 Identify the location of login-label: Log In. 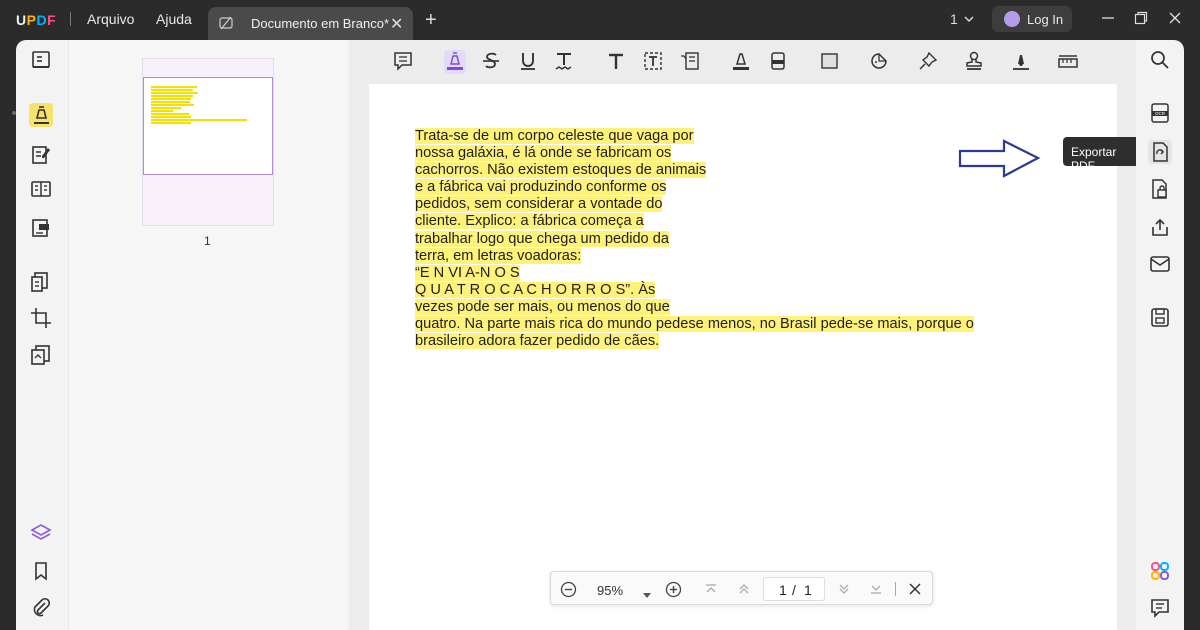
(1045, 19).